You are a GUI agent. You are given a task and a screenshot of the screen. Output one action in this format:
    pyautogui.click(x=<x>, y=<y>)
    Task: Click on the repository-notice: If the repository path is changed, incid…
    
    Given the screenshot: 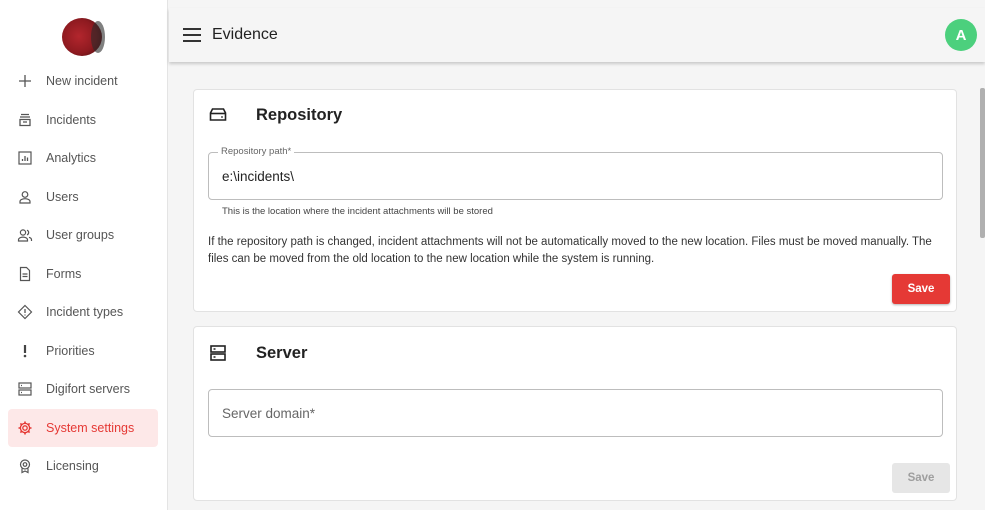 What is the action you would take?
    pyautogui.click(x=570, y=250)
    